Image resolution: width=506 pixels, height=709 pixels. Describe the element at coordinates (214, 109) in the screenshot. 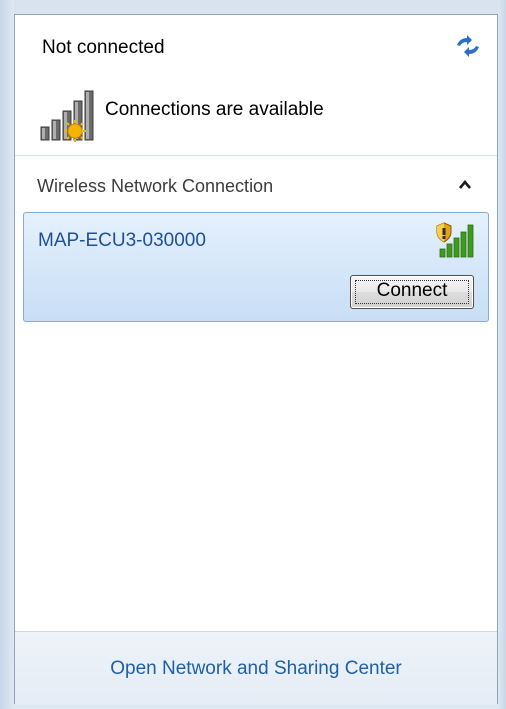

I see `connection-status-subtitle: Connections are available` at that location.